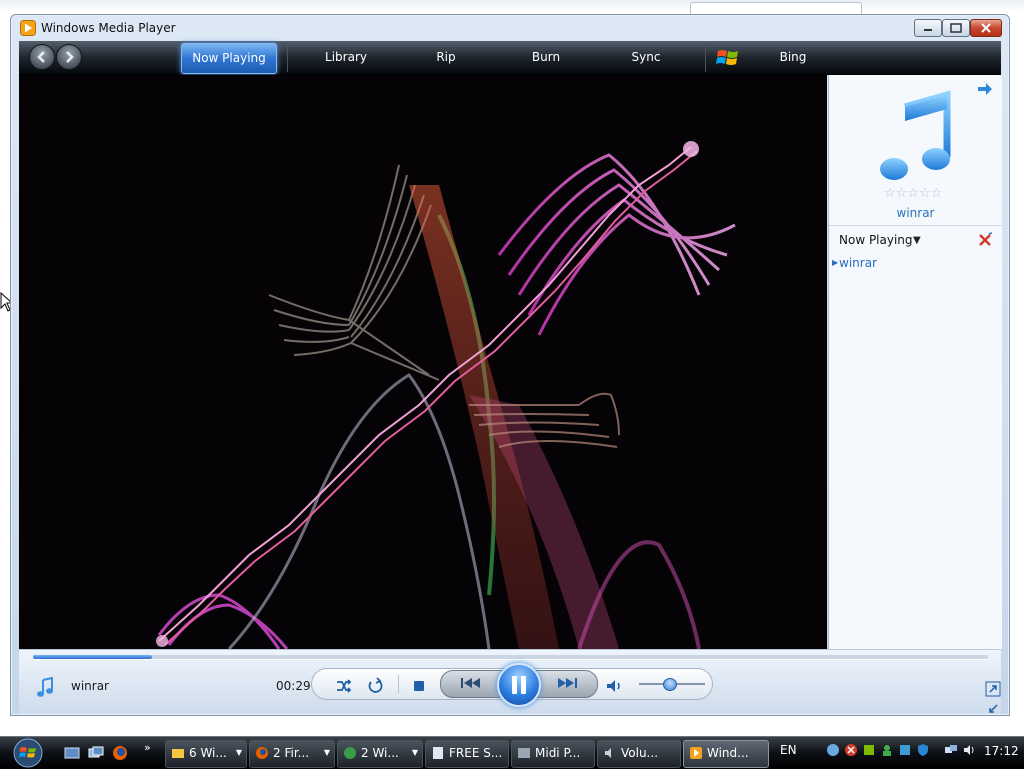  I want to click on shuffle-icon, so click(343, 686).